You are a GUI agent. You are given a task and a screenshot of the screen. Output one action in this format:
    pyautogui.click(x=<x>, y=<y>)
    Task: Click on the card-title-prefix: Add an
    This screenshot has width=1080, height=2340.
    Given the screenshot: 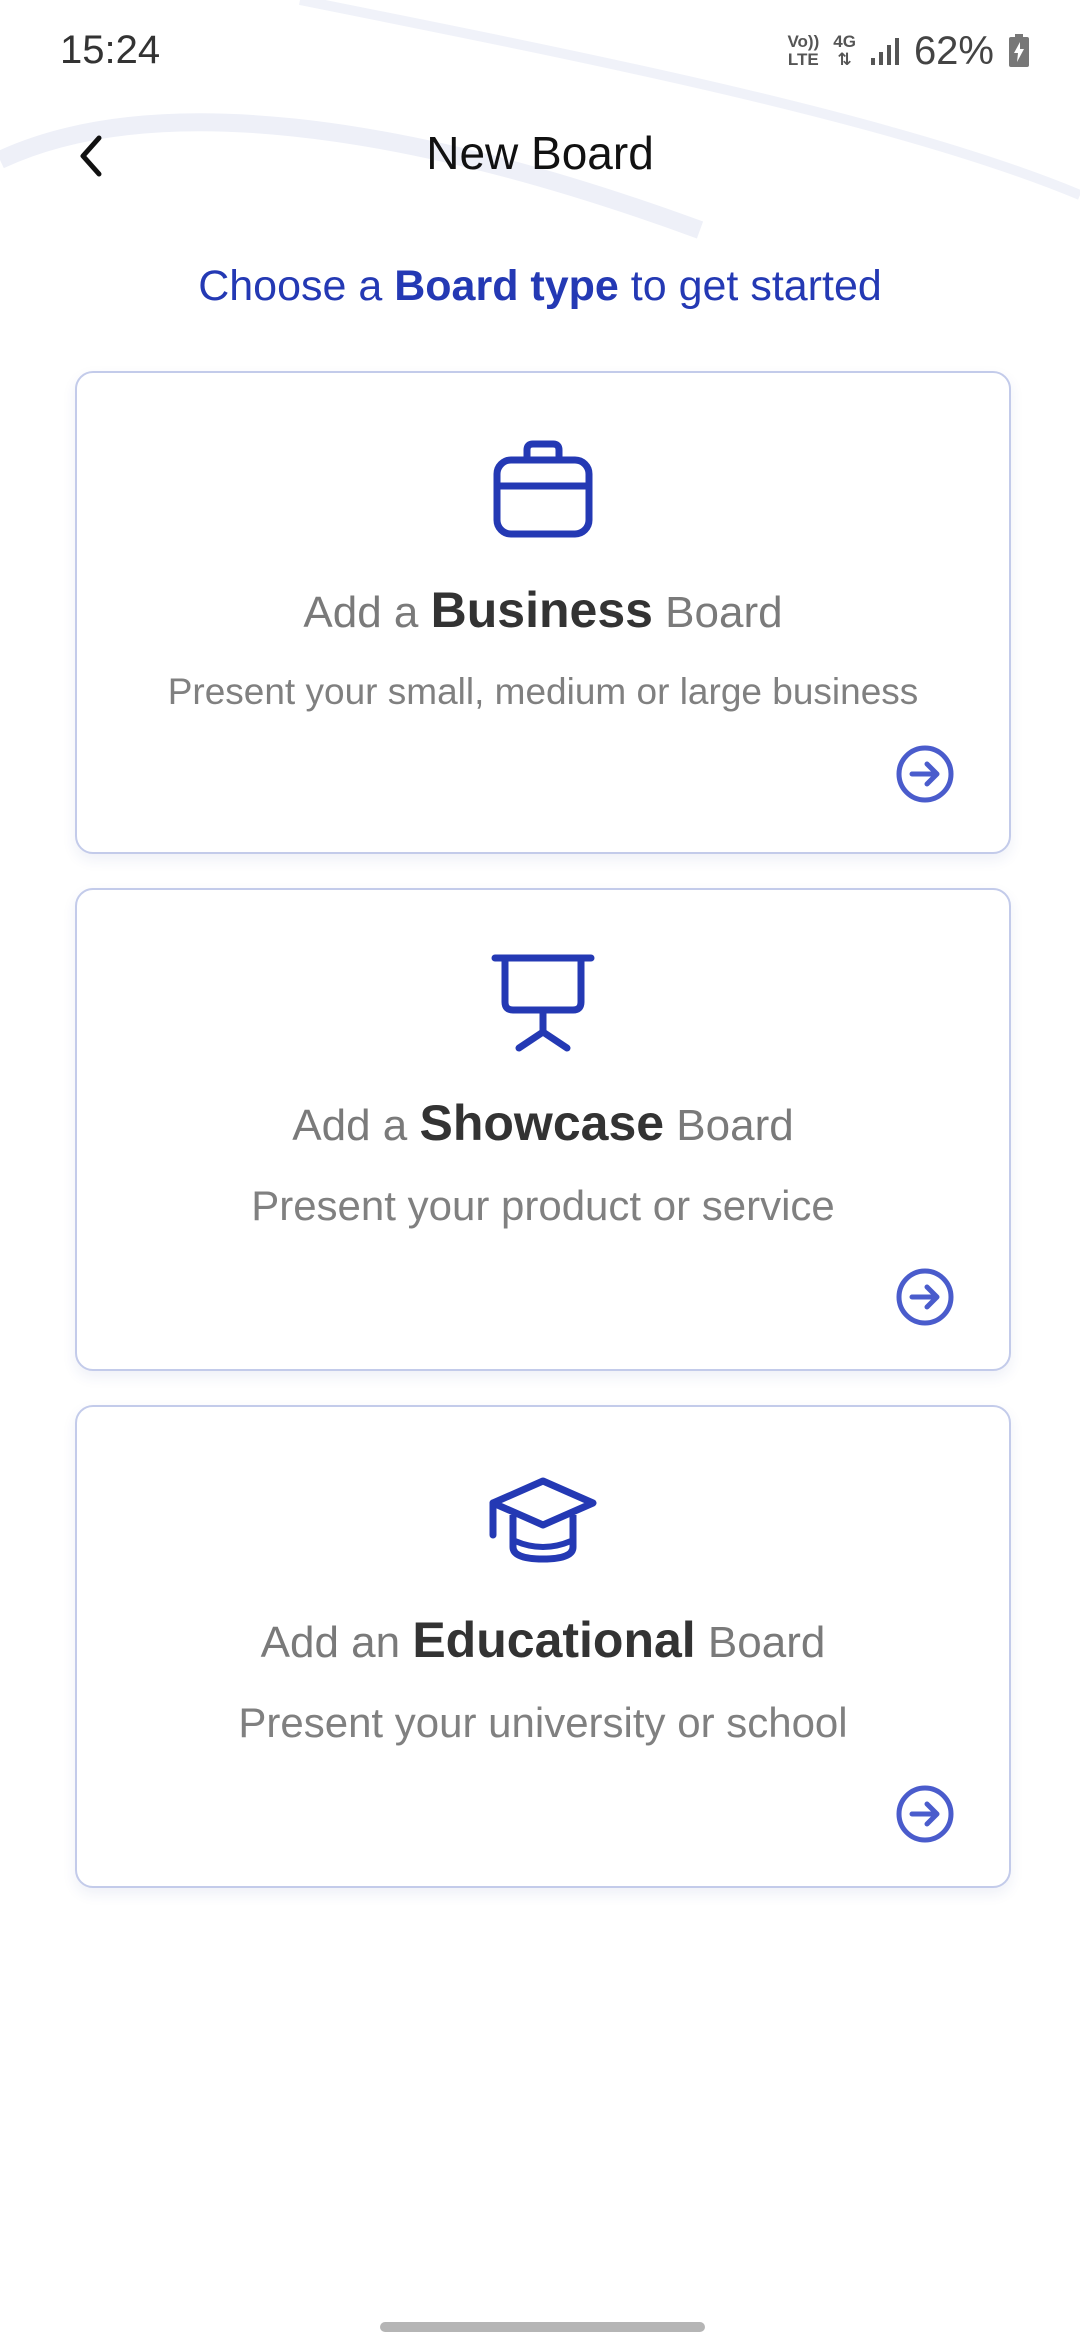 What is the action you would take?
    pyautogui.click(x=336, y=1642)
    